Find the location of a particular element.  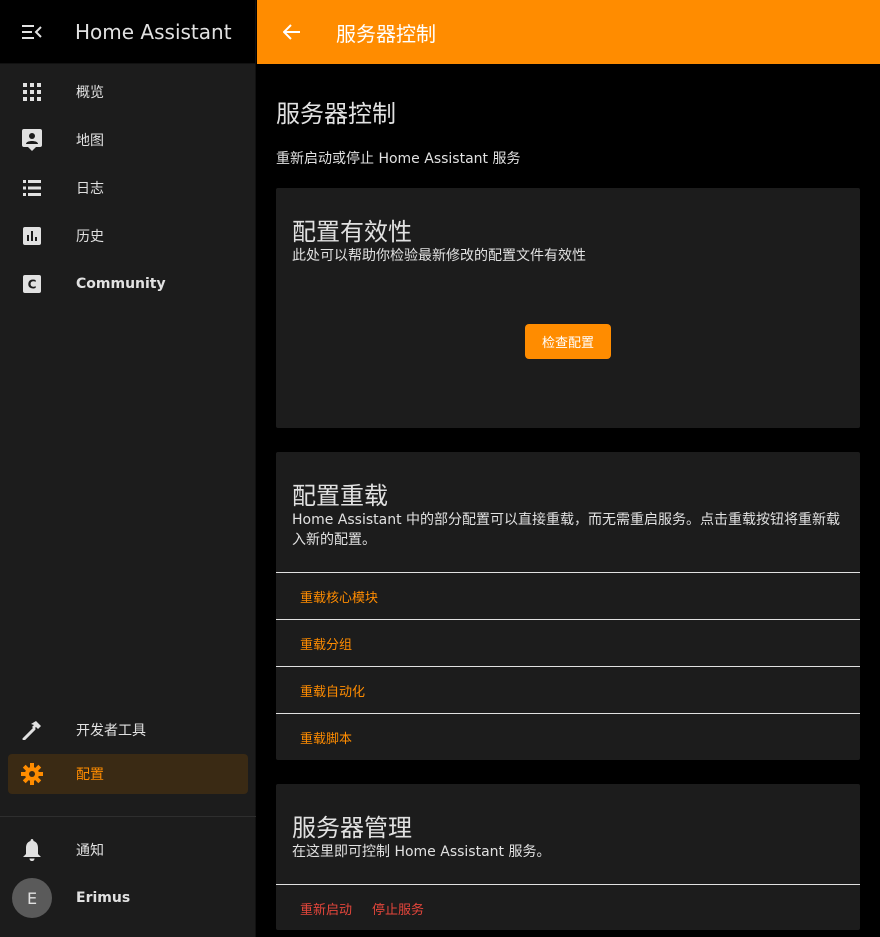

card-title: 服务器管理 is located at coordinates (352, 828).